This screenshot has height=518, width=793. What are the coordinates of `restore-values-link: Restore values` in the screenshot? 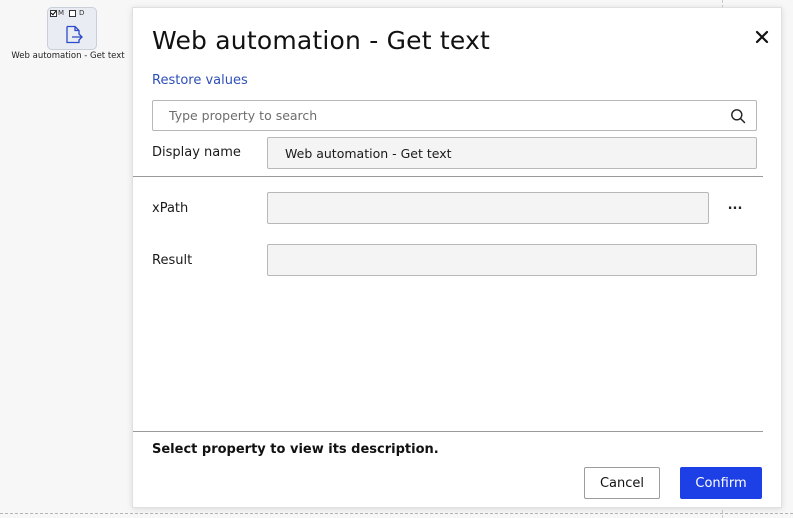 It's located at (200, 80).